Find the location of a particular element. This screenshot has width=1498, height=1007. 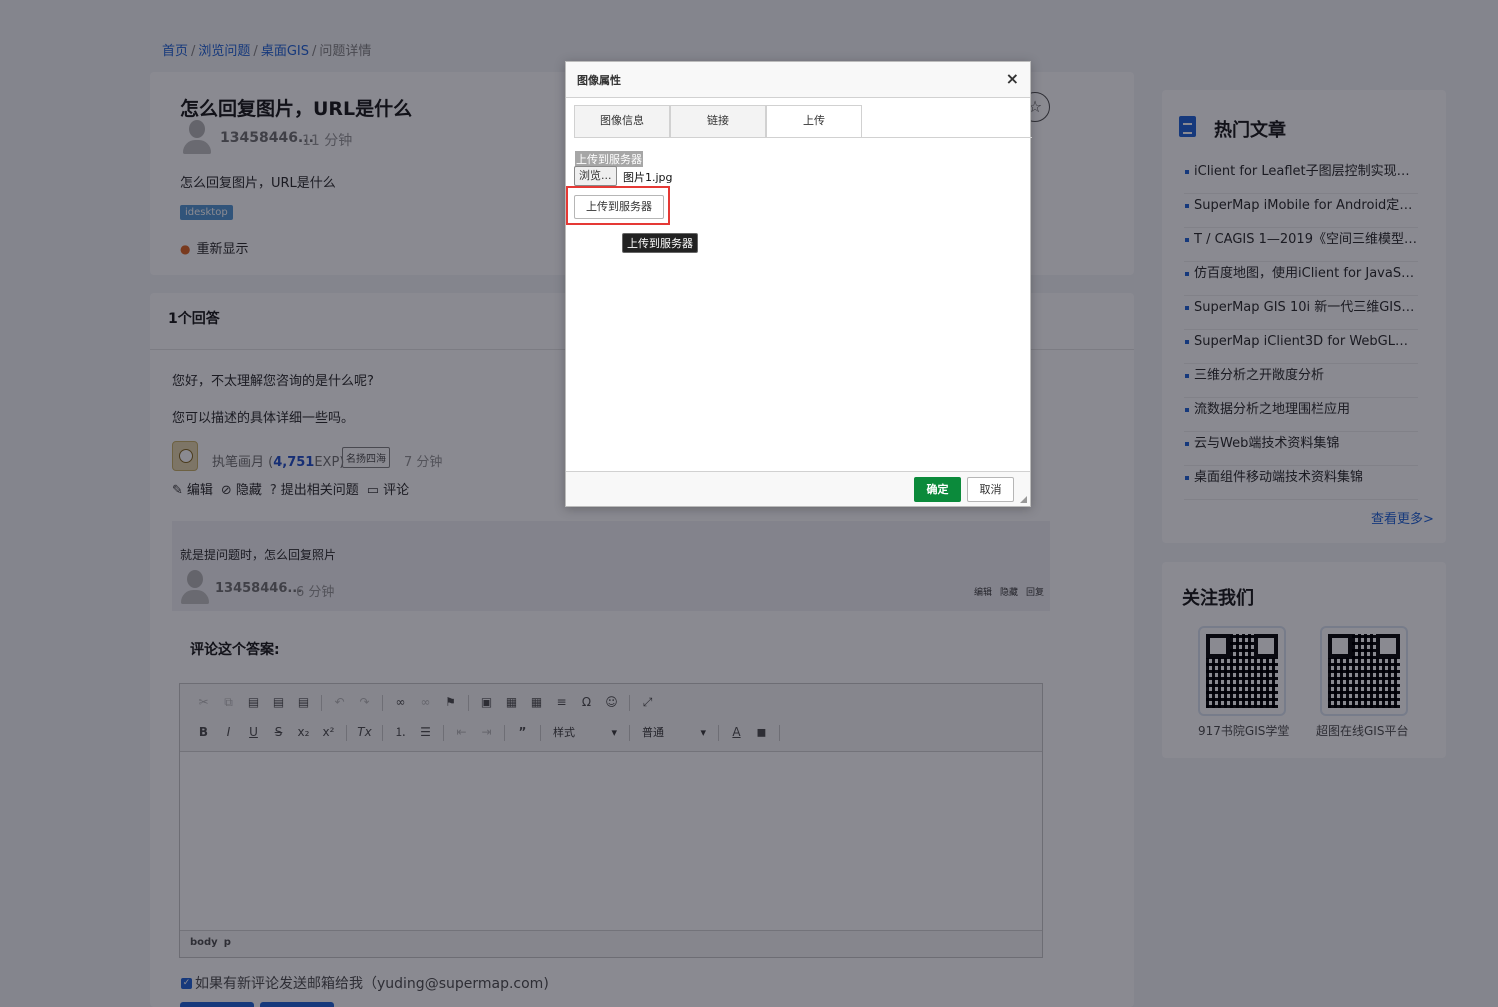

tab-link: 链接 is located at coordinates (718, 121).